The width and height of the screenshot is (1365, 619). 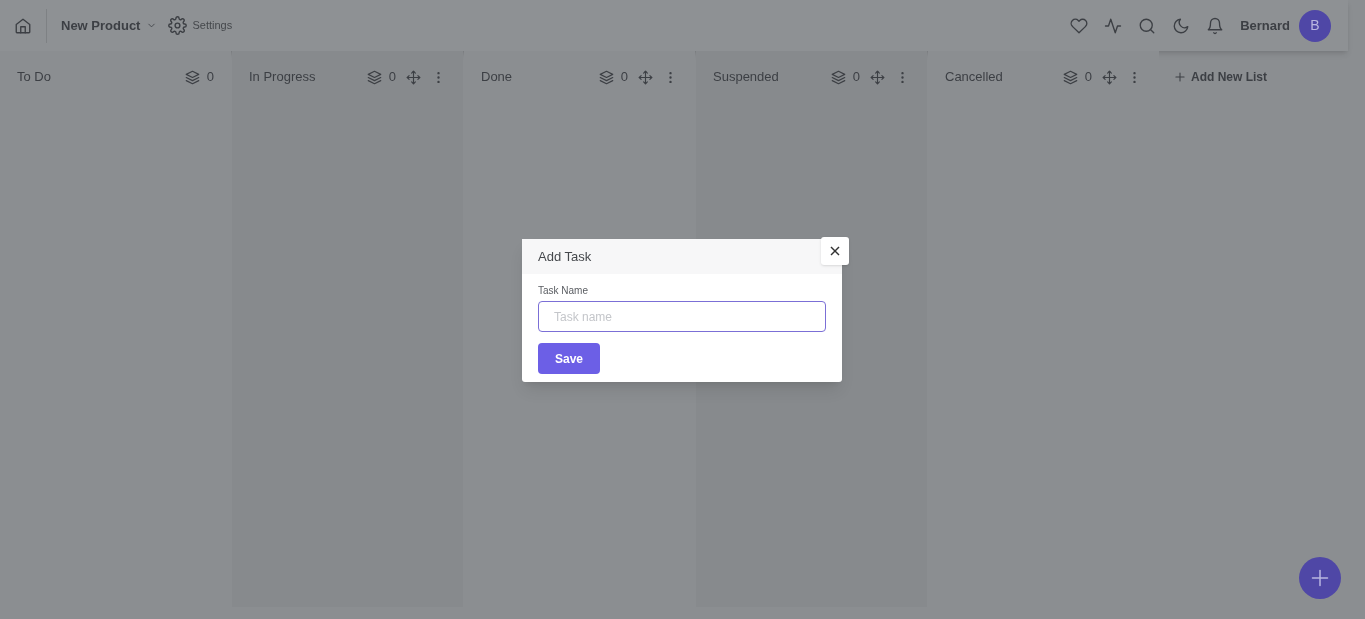 What do you see at coordinates (565, 256) in the screenshot?
I see `dialog-title: Add Task` at bounding box center [565, 256].